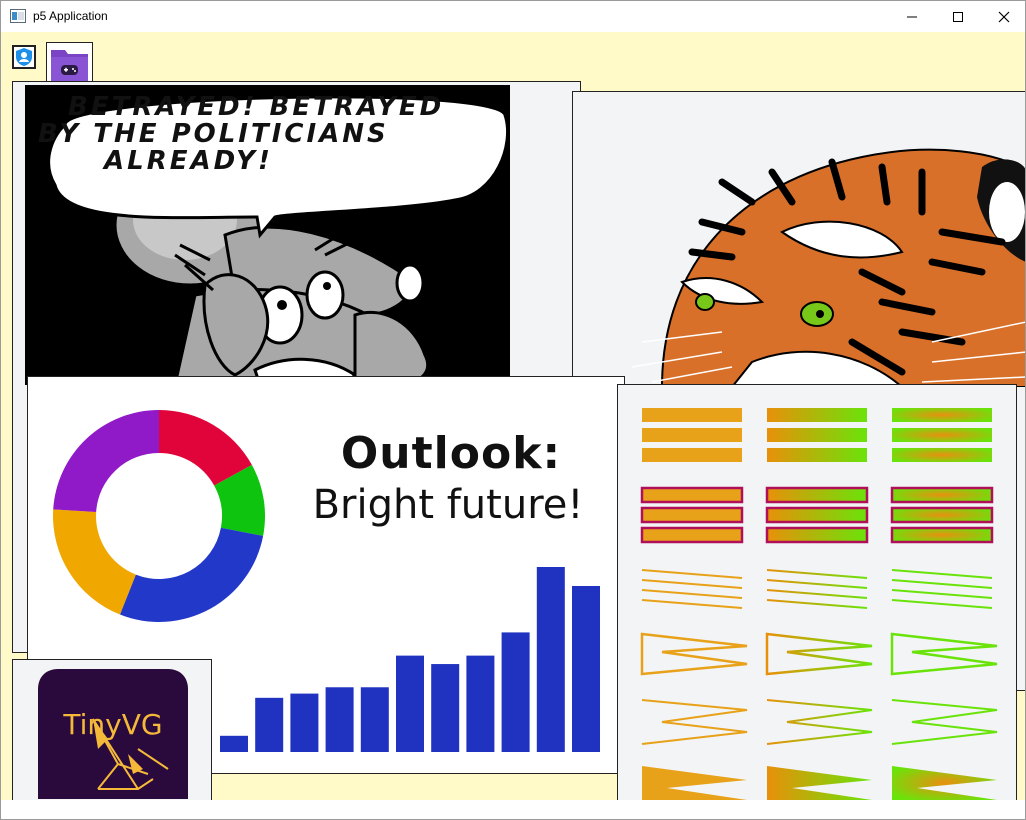 This screenshot has height=820, width=1026. What do you see at coordinates (448, 505) in the screenshot?
I see `outlook-subtitle: Bright future!` at bounding box center [448, 505].